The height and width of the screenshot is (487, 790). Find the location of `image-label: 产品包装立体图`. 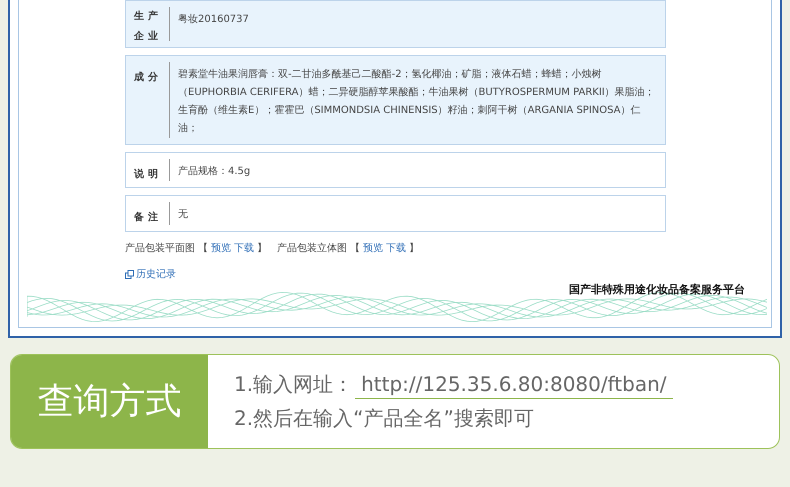

image-label: 产品包装立体图 is located at coordinates (312, 248).